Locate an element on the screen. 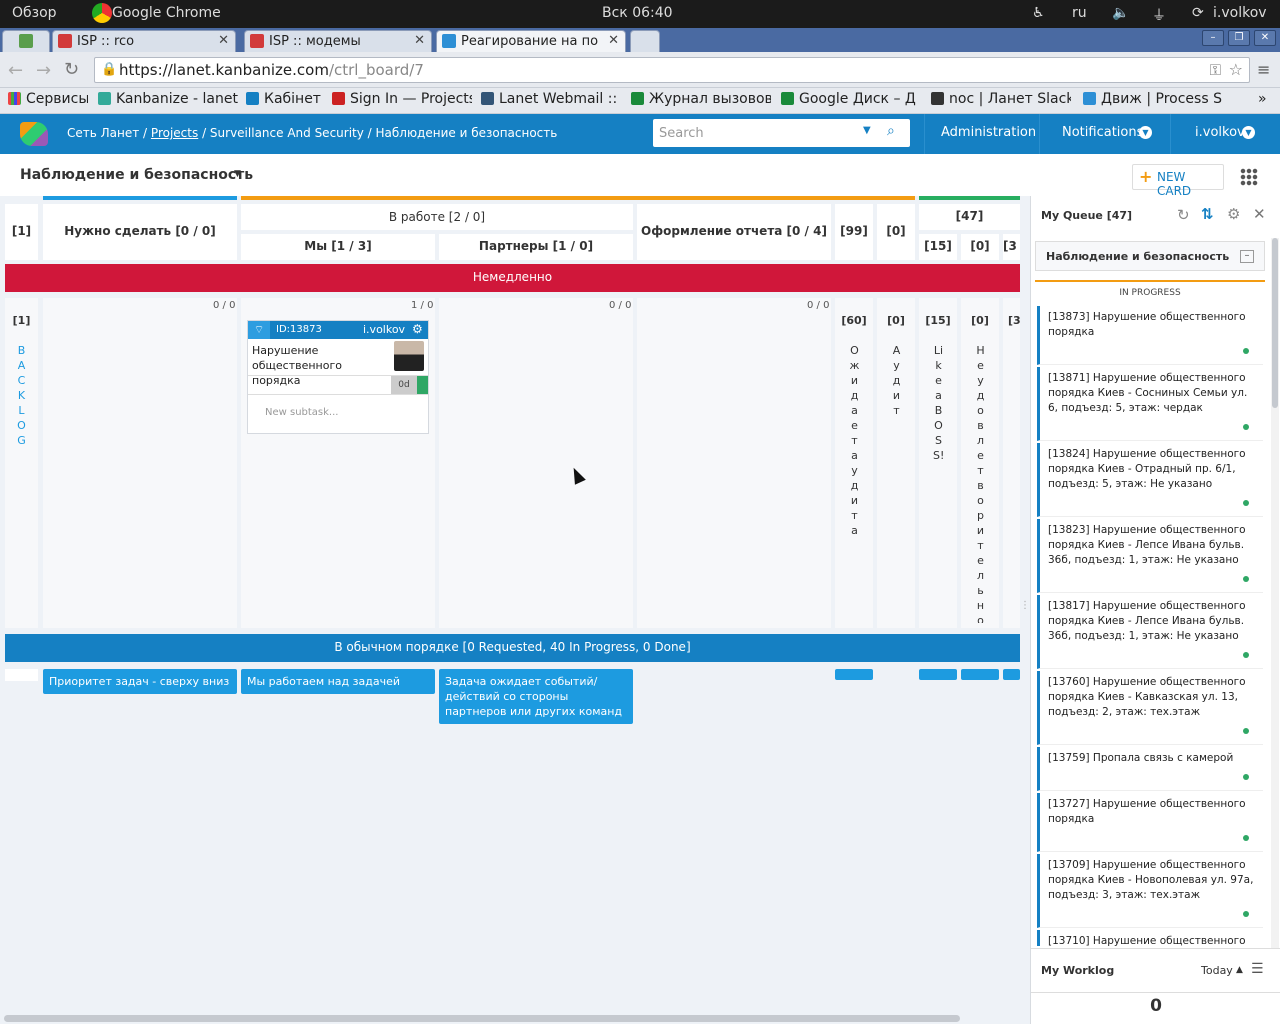  bookmark-process: Движ | Process S is located at coordinates (1153, 99).